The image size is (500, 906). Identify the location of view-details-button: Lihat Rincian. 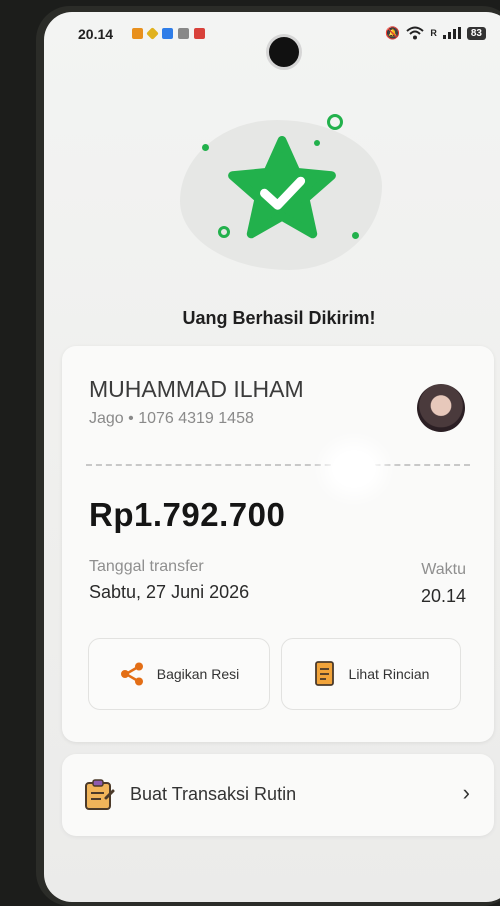
(371, 674).